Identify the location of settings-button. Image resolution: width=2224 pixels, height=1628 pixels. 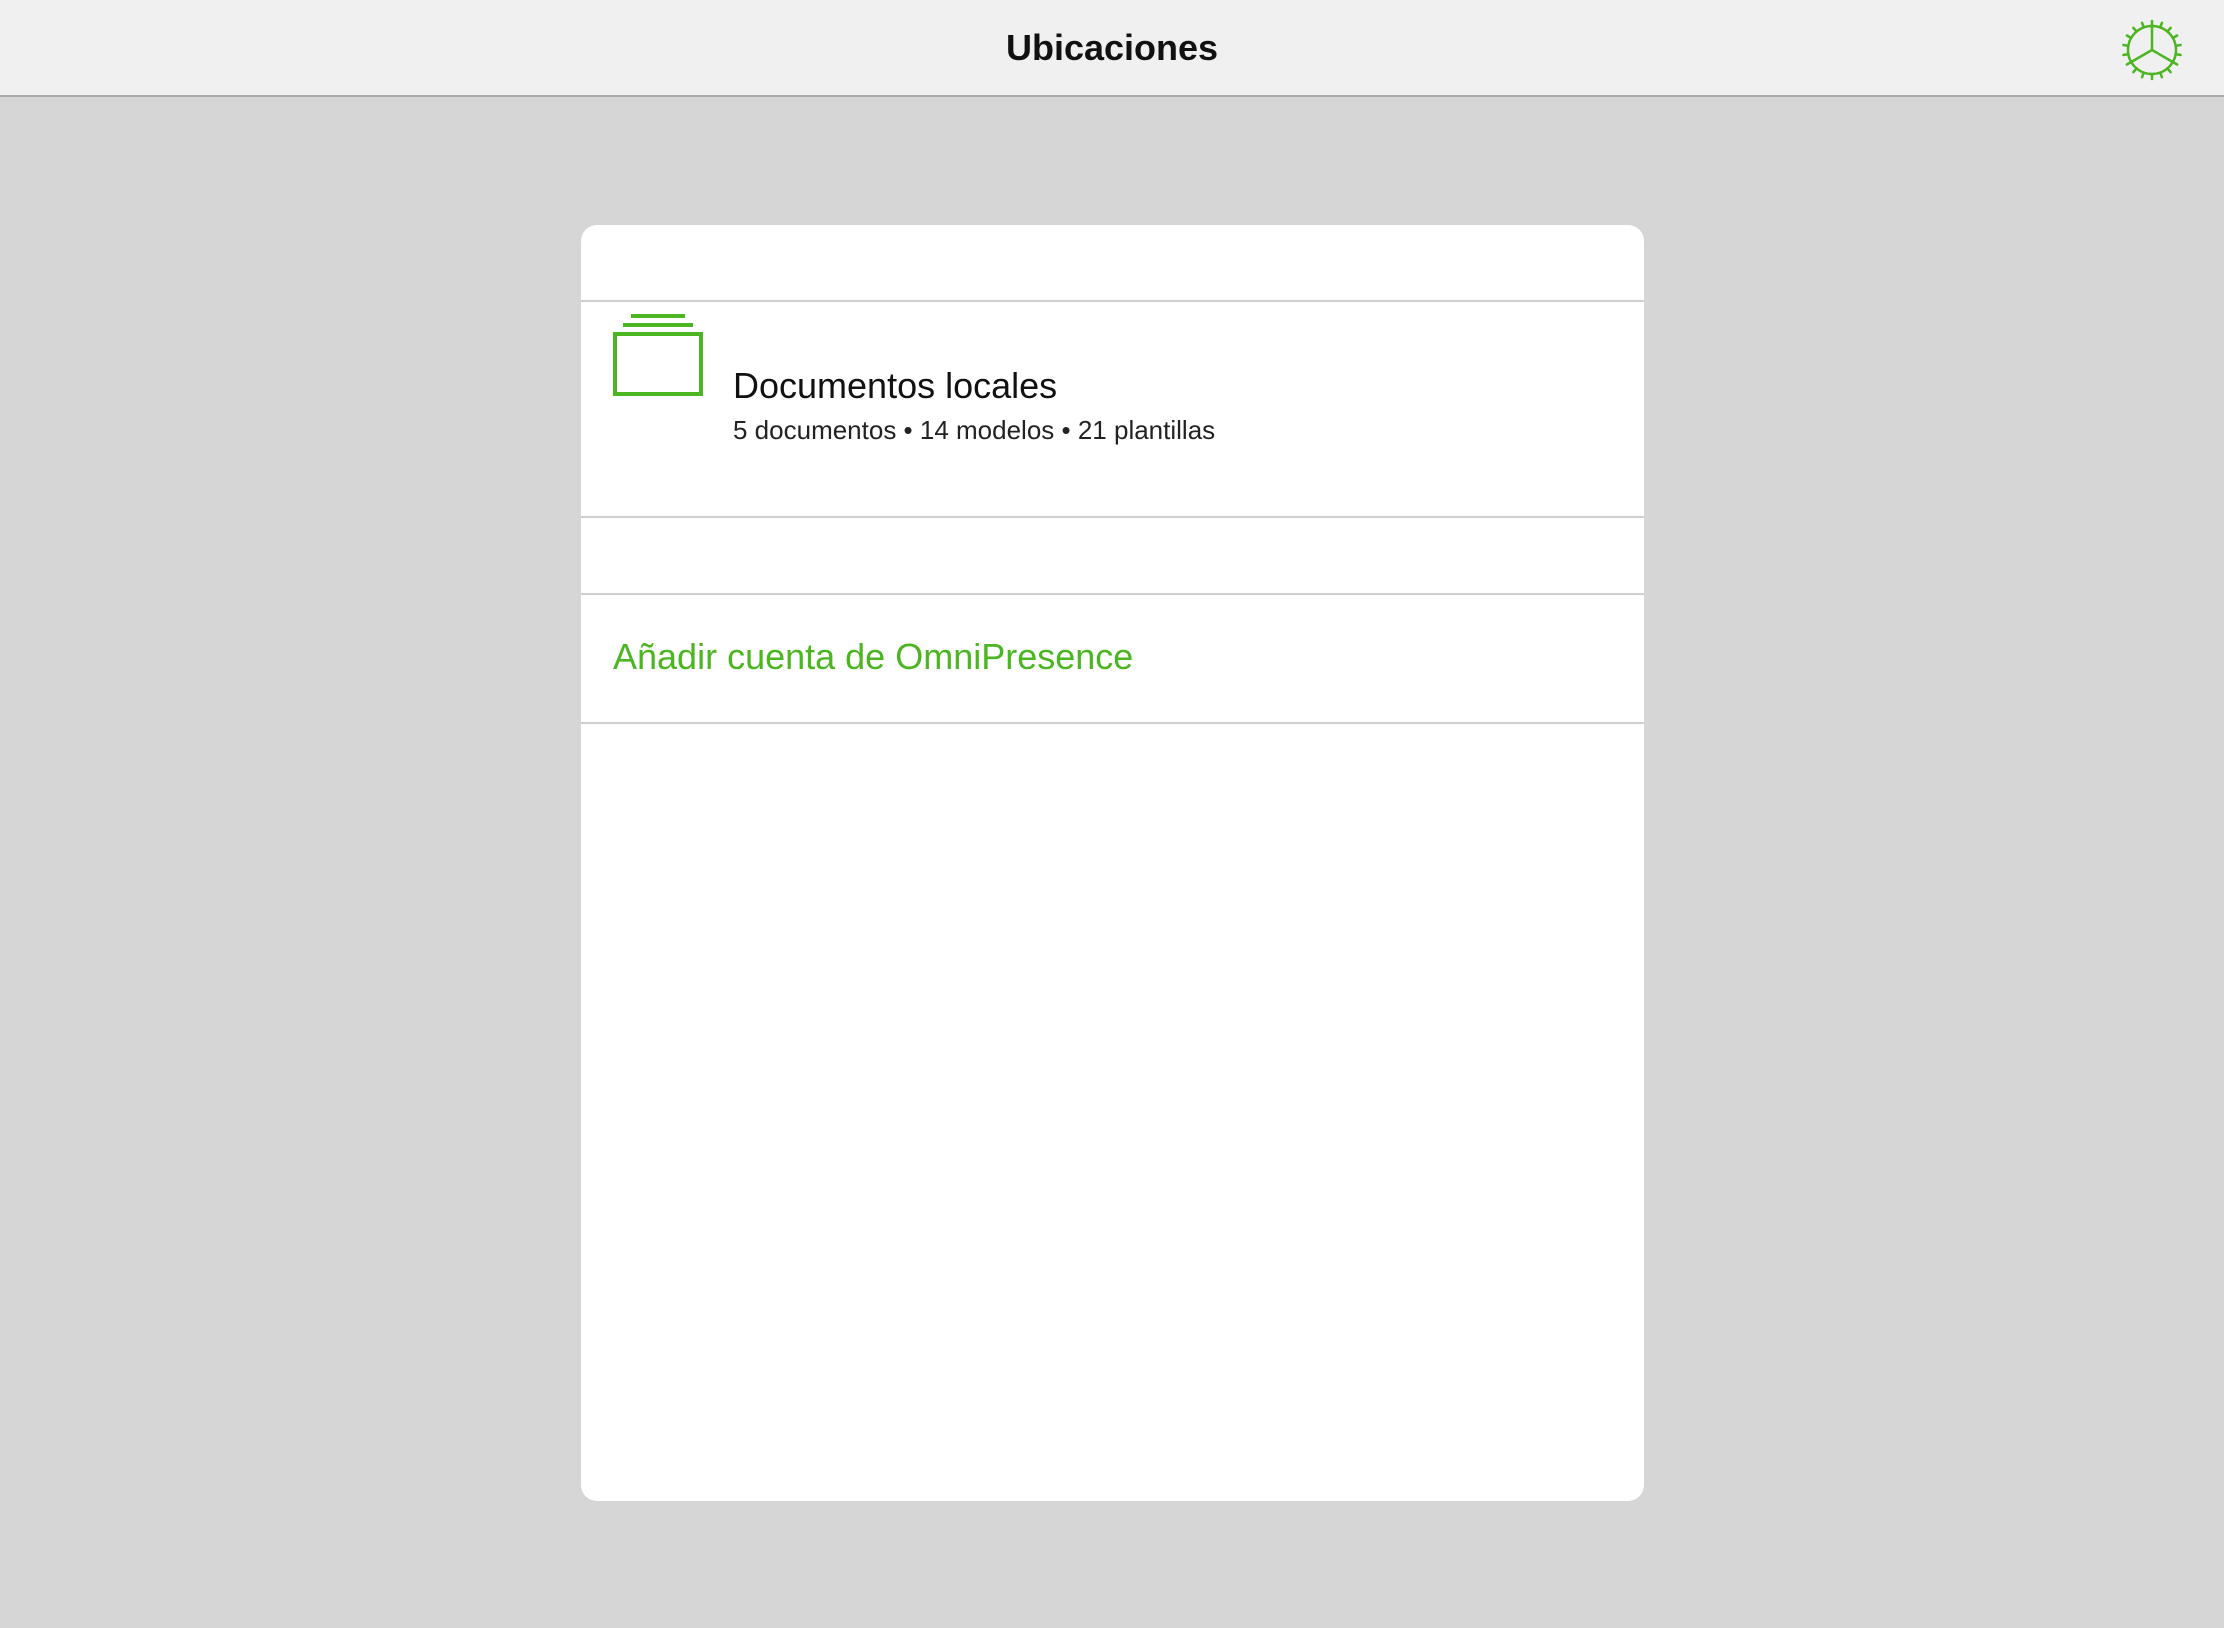
(2152, 50).